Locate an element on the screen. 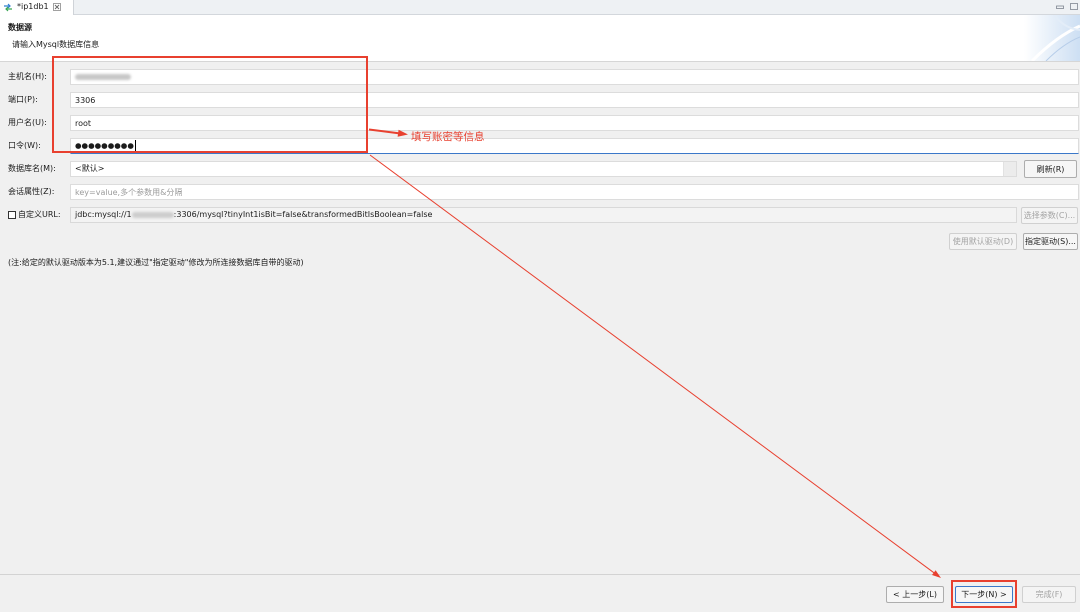 The image size is (1080, 612). port-label: 端口(P): is located at coordinates (23, 99).